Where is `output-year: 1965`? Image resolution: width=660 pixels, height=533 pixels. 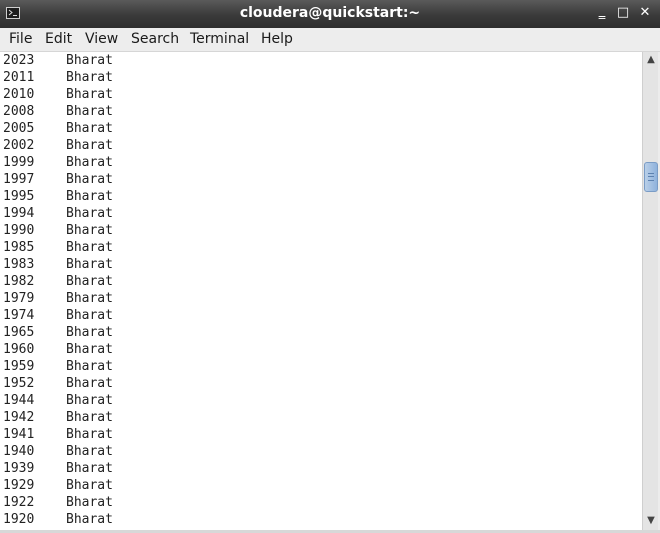 output-year: 1965 is located at coordinates (19, 332).